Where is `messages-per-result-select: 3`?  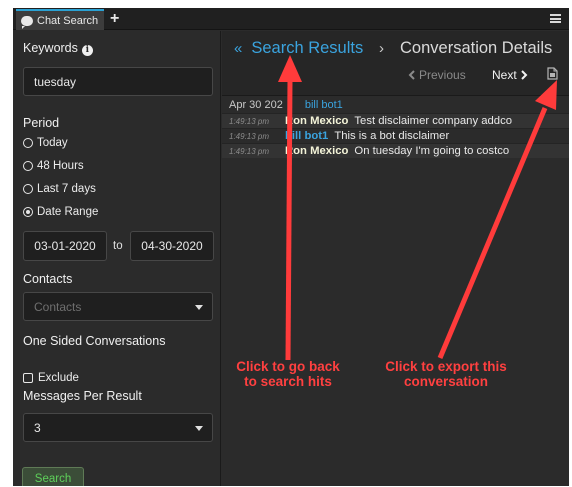 messages-per-result-select: 3 is located at coordinates (118, 427).